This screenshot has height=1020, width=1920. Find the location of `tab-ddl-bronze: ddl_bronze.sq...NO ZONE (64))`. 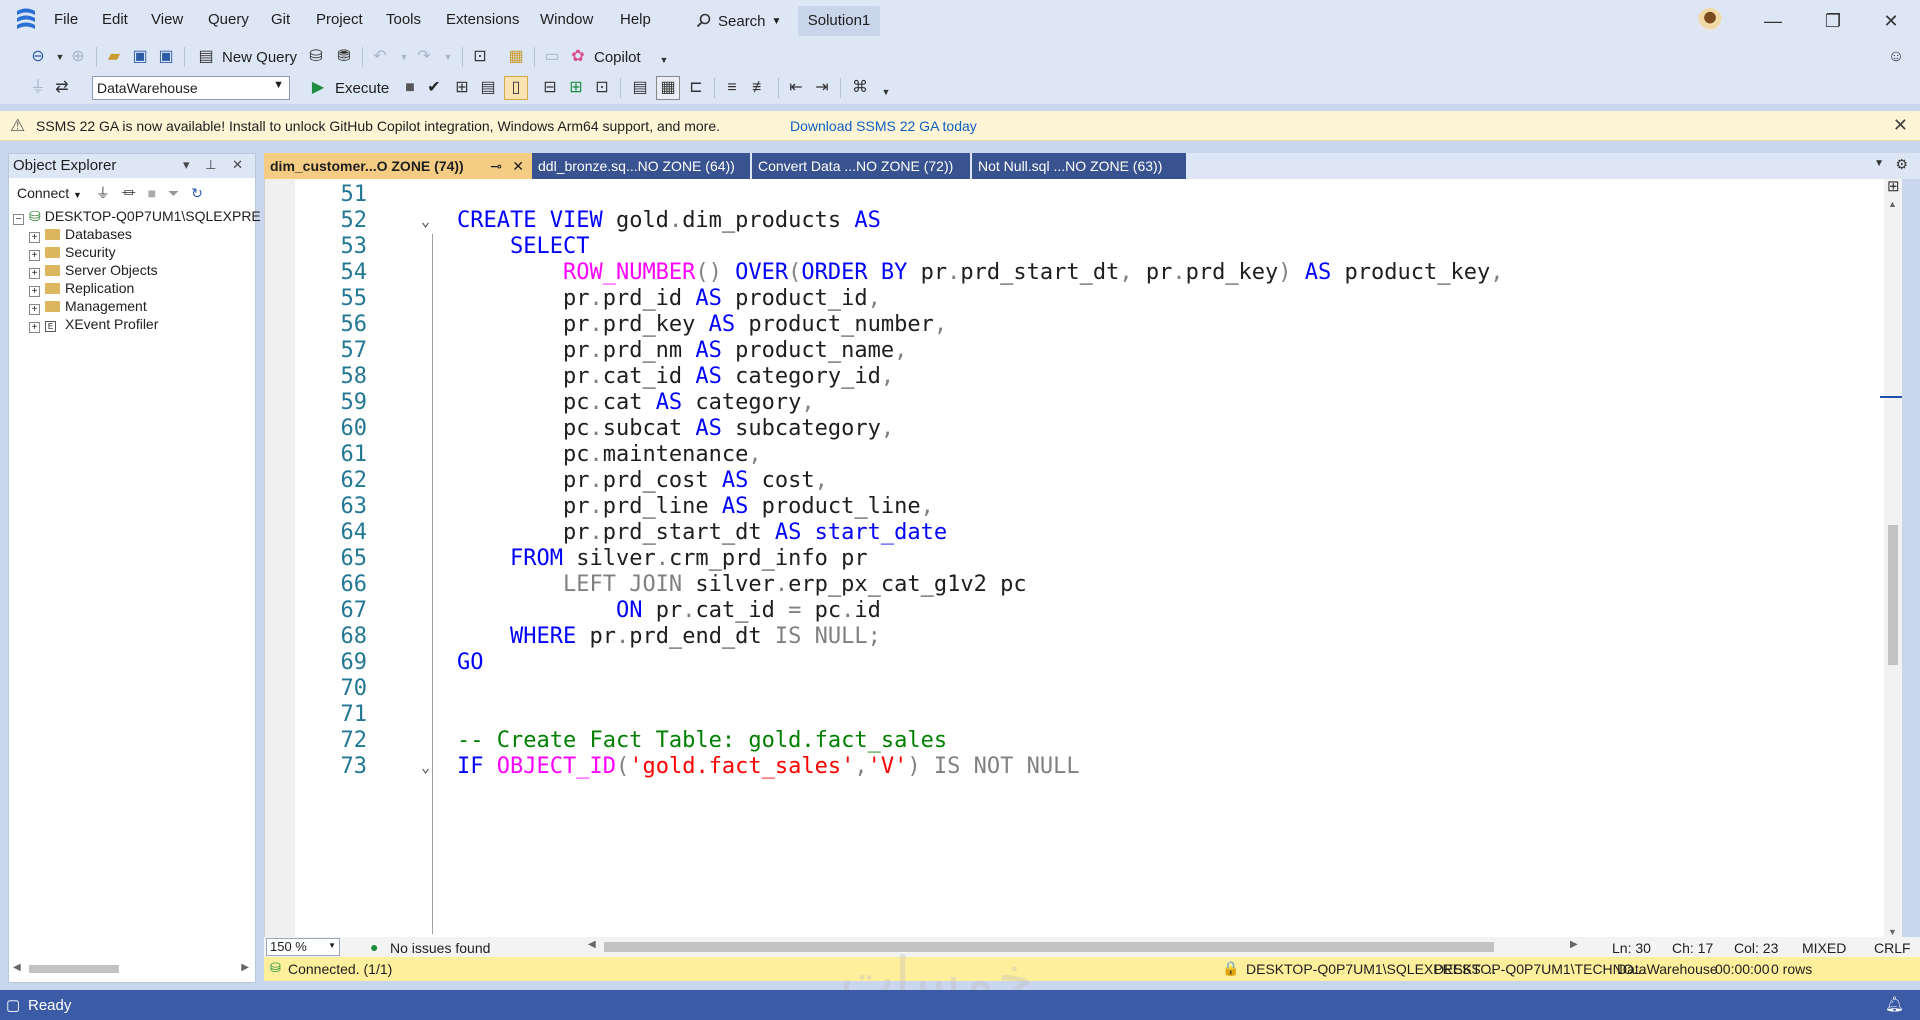

tab-ddl-bronze: ddl_bronze.sq...NO ZONE (64)) is located at coordinates (641, 166).